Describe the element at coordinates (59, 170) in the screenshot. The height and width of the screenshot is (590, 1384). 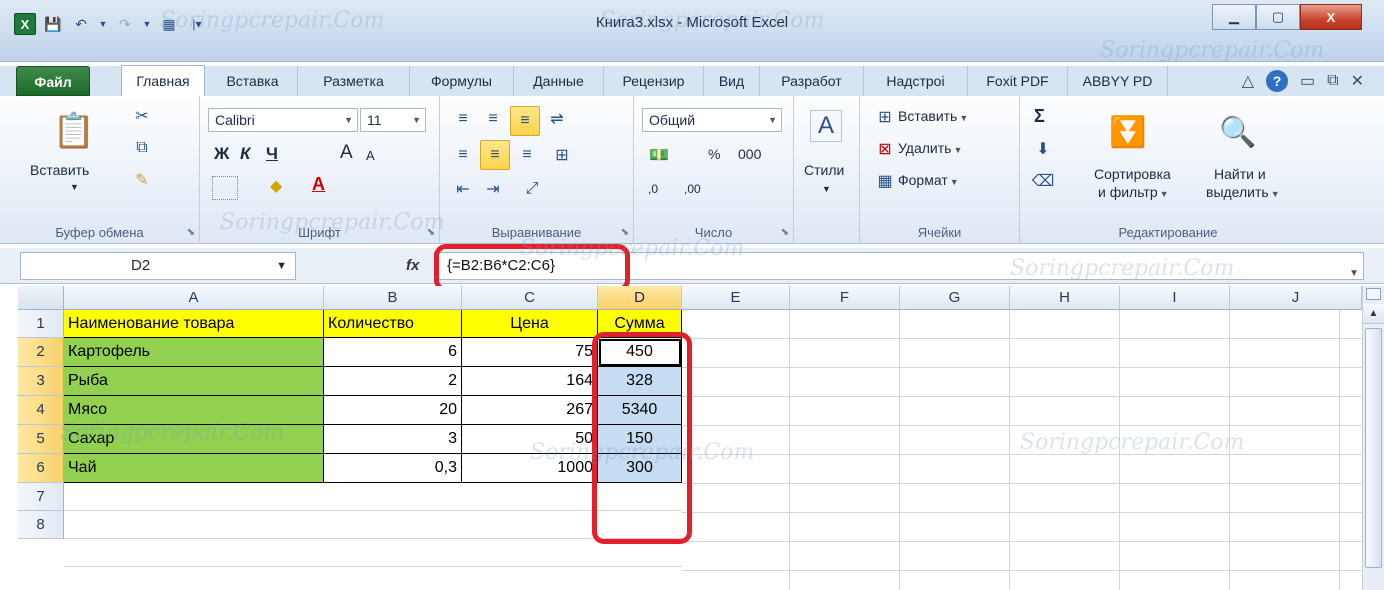
I see `paste-button: Вставить` at that location.